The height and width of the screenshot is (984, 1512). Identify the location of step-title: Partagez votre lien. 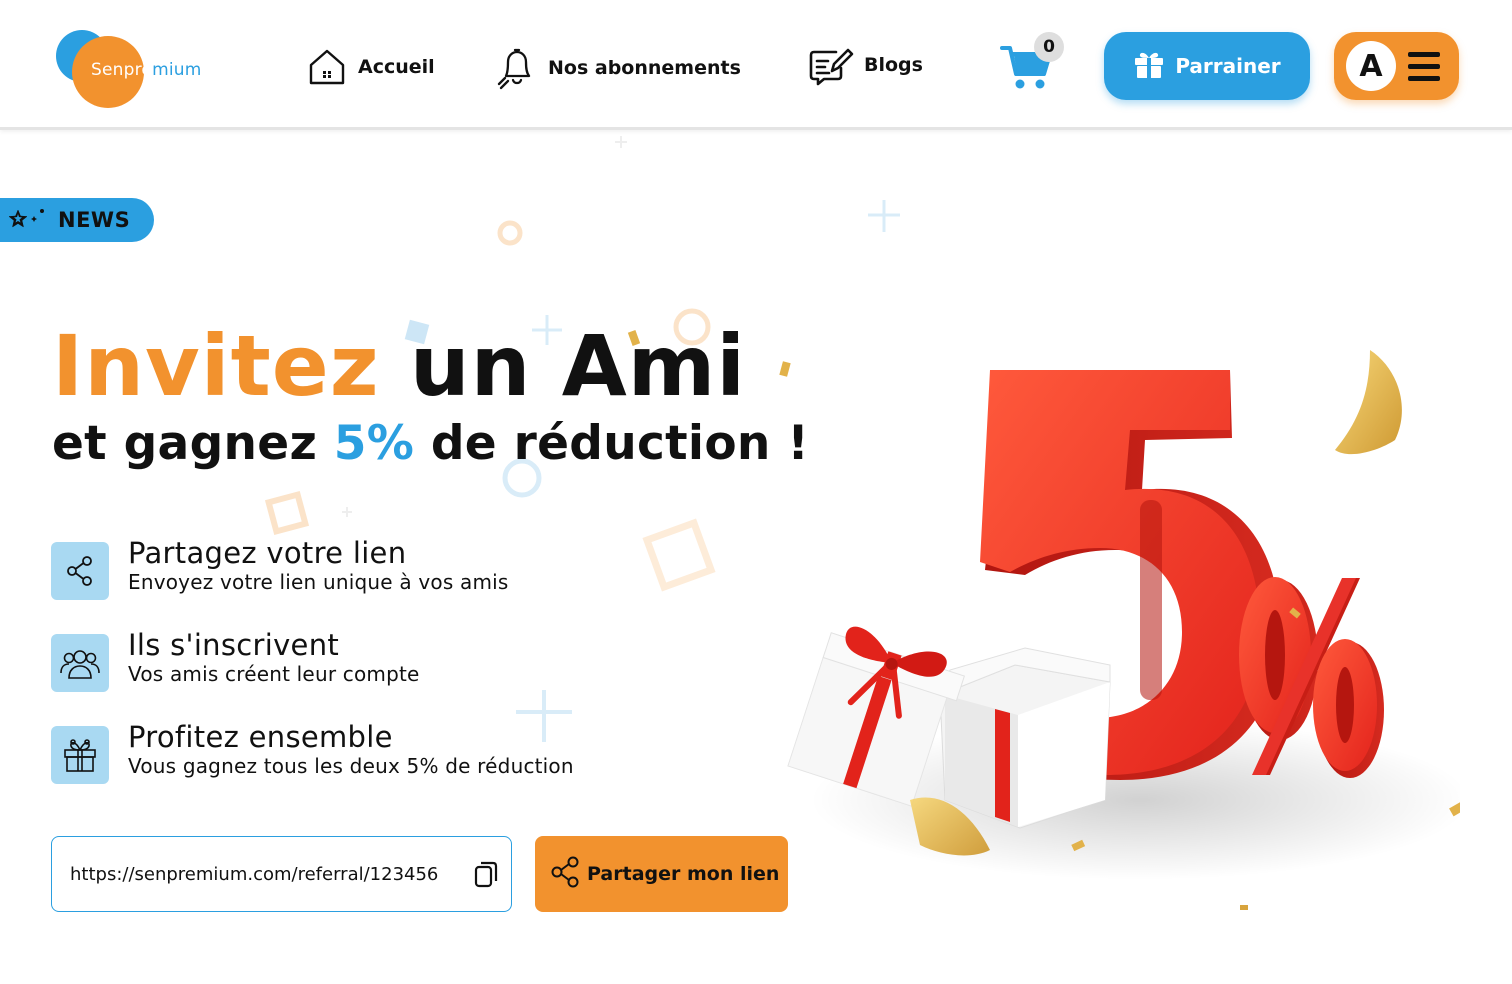
(267, 553).